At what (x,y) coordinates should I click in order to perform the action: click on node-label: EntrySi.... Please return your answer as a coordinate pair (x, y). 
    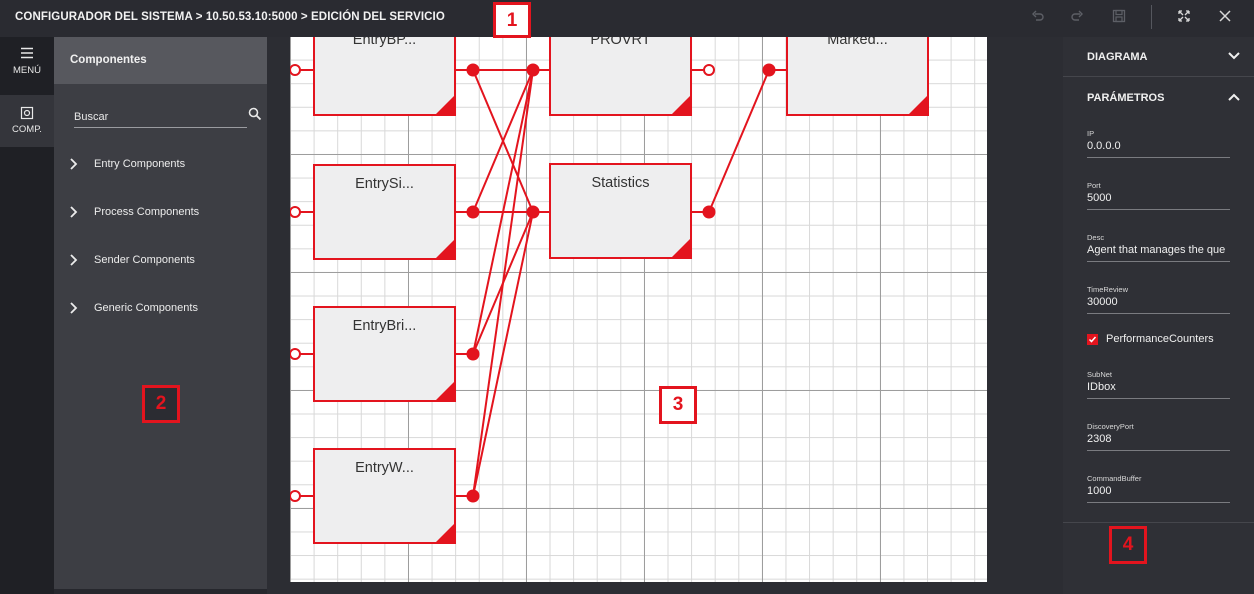
    Looking at the image, I should click on (384, 184).